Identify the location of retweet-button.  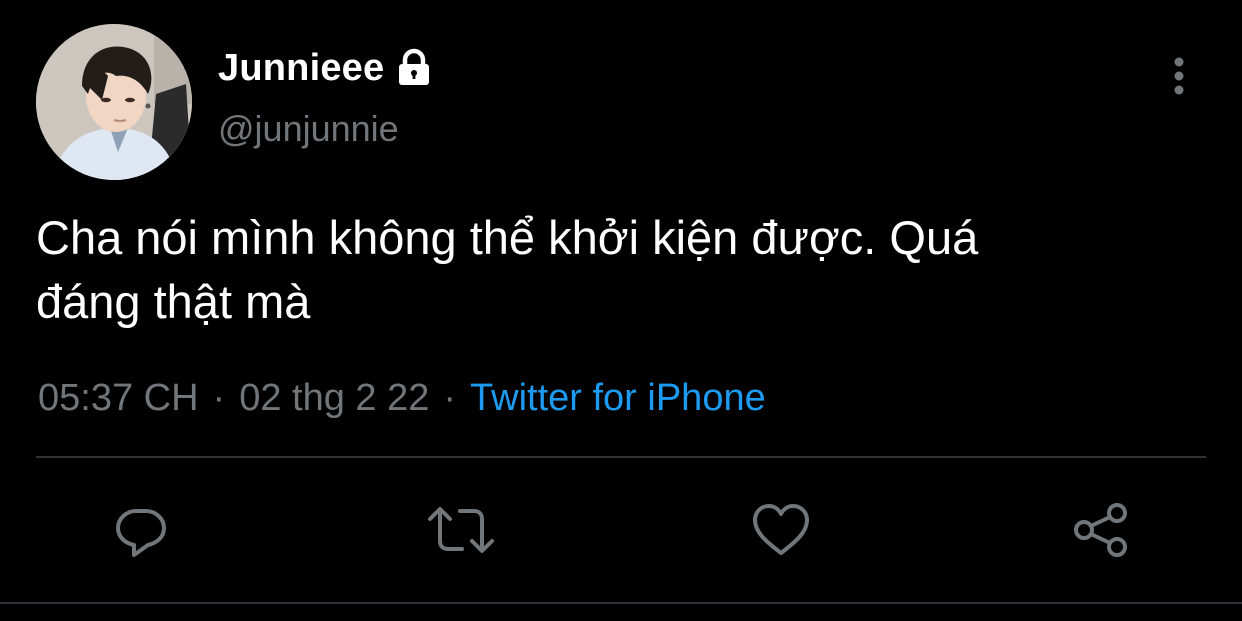
(461, 530).